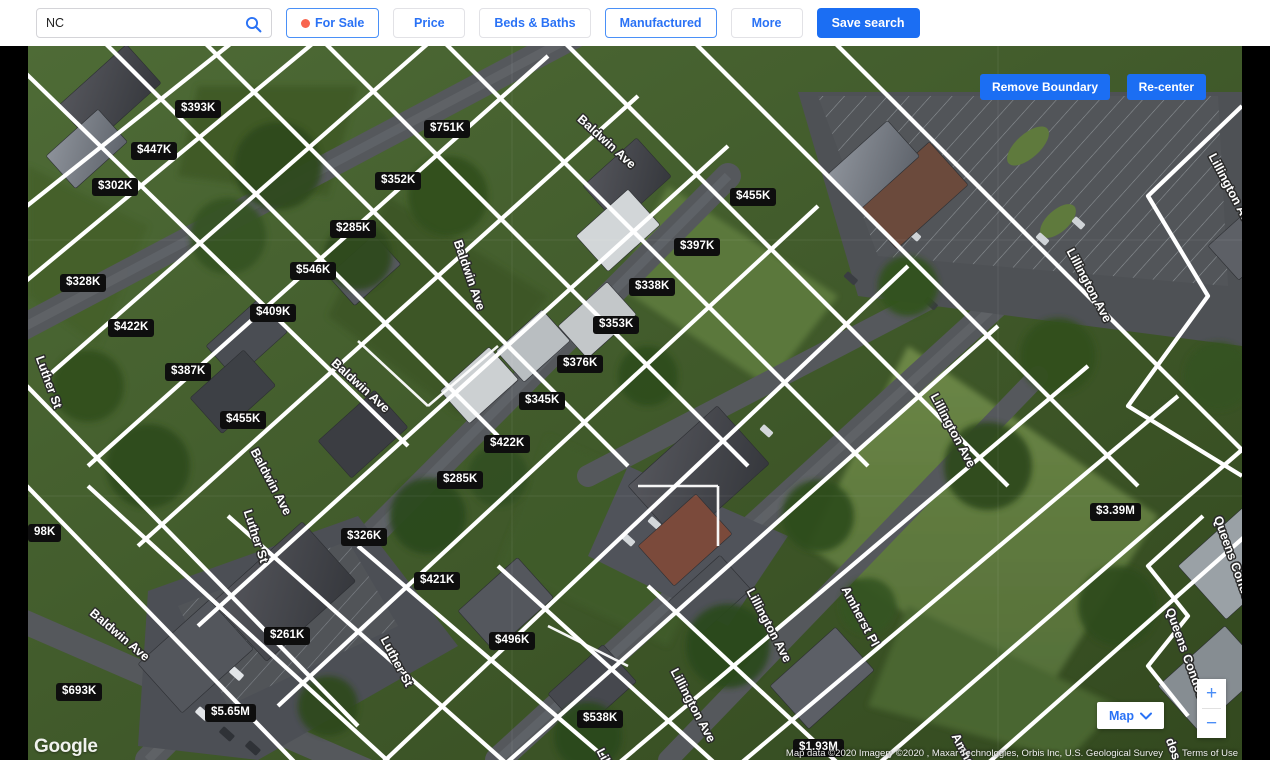 This screenshot has height=760, width=1270. Describe the element at coordinates (512, 641) in the screenshot. I see `price-marker: $496K` at that location.